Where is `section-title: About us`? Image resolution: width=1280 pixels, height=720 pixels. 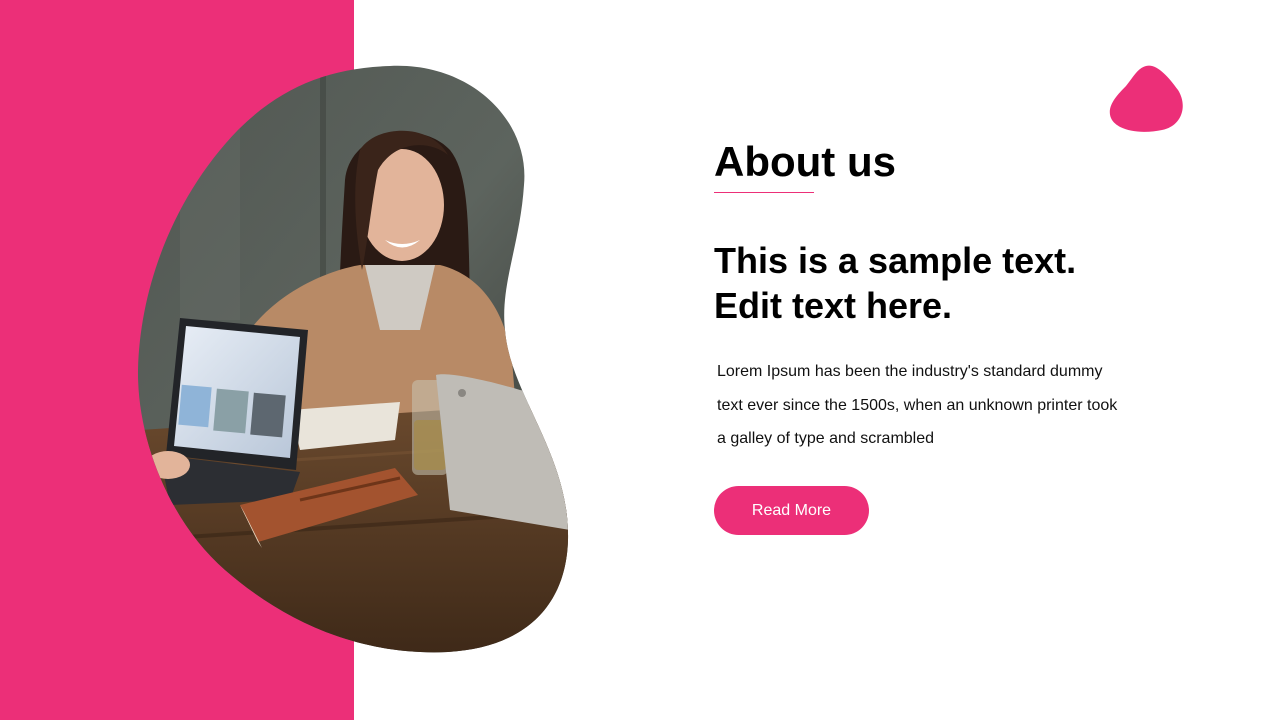
section-title: About us is located at coordinates (805, 161).